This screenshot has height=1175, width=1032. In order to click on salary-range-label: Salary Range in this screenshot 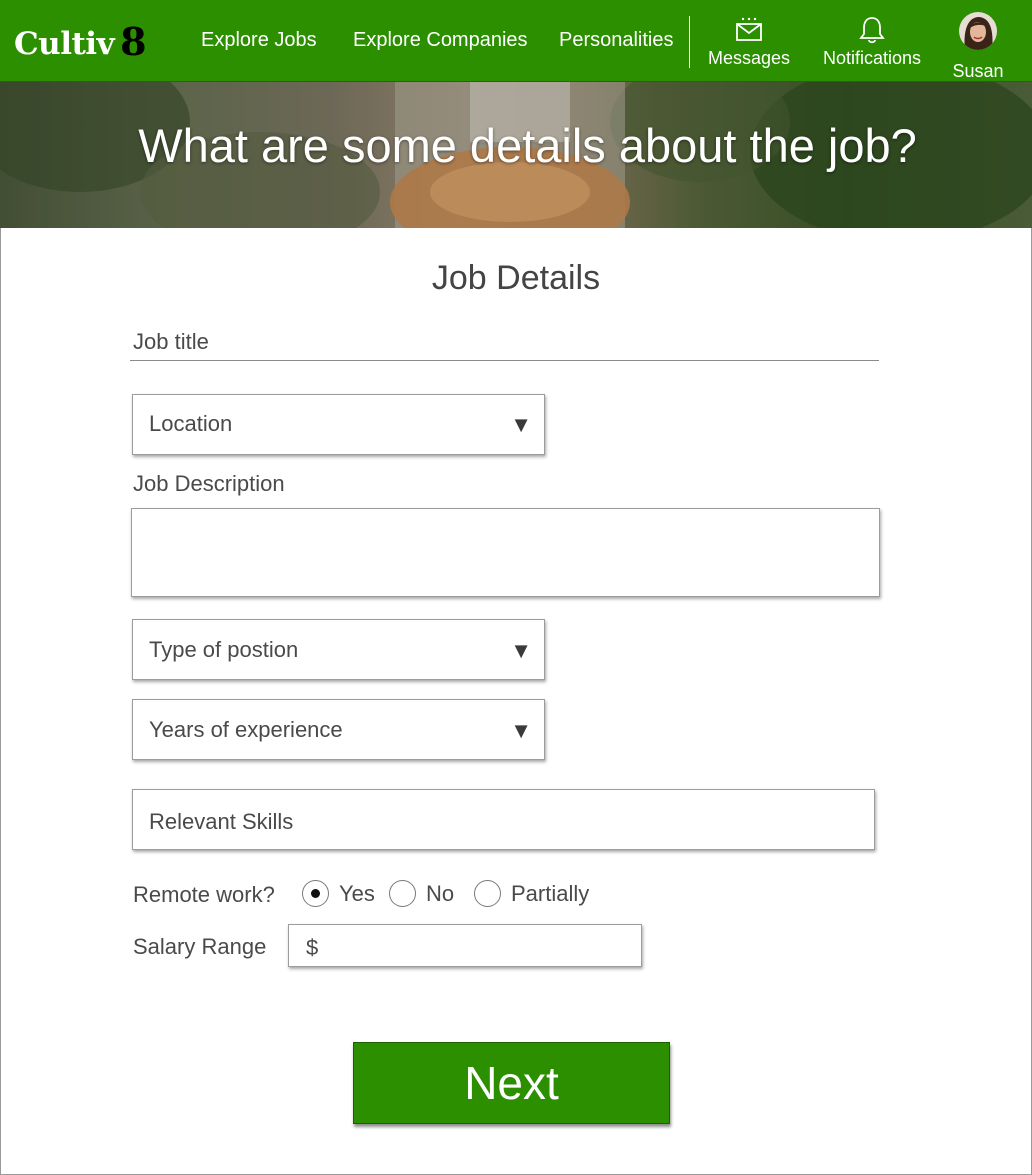, I will do `click(200, 946)`.